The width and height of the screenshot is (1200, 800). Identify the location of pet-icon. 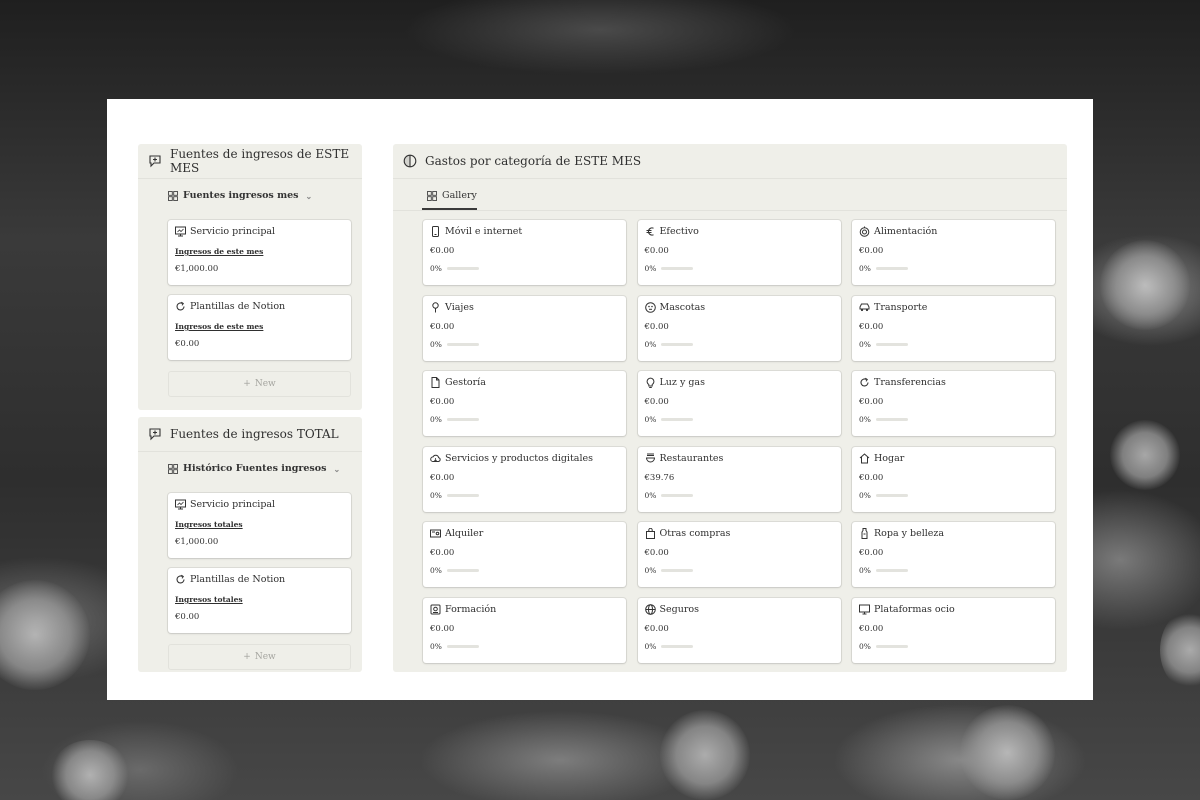
(650, 307).